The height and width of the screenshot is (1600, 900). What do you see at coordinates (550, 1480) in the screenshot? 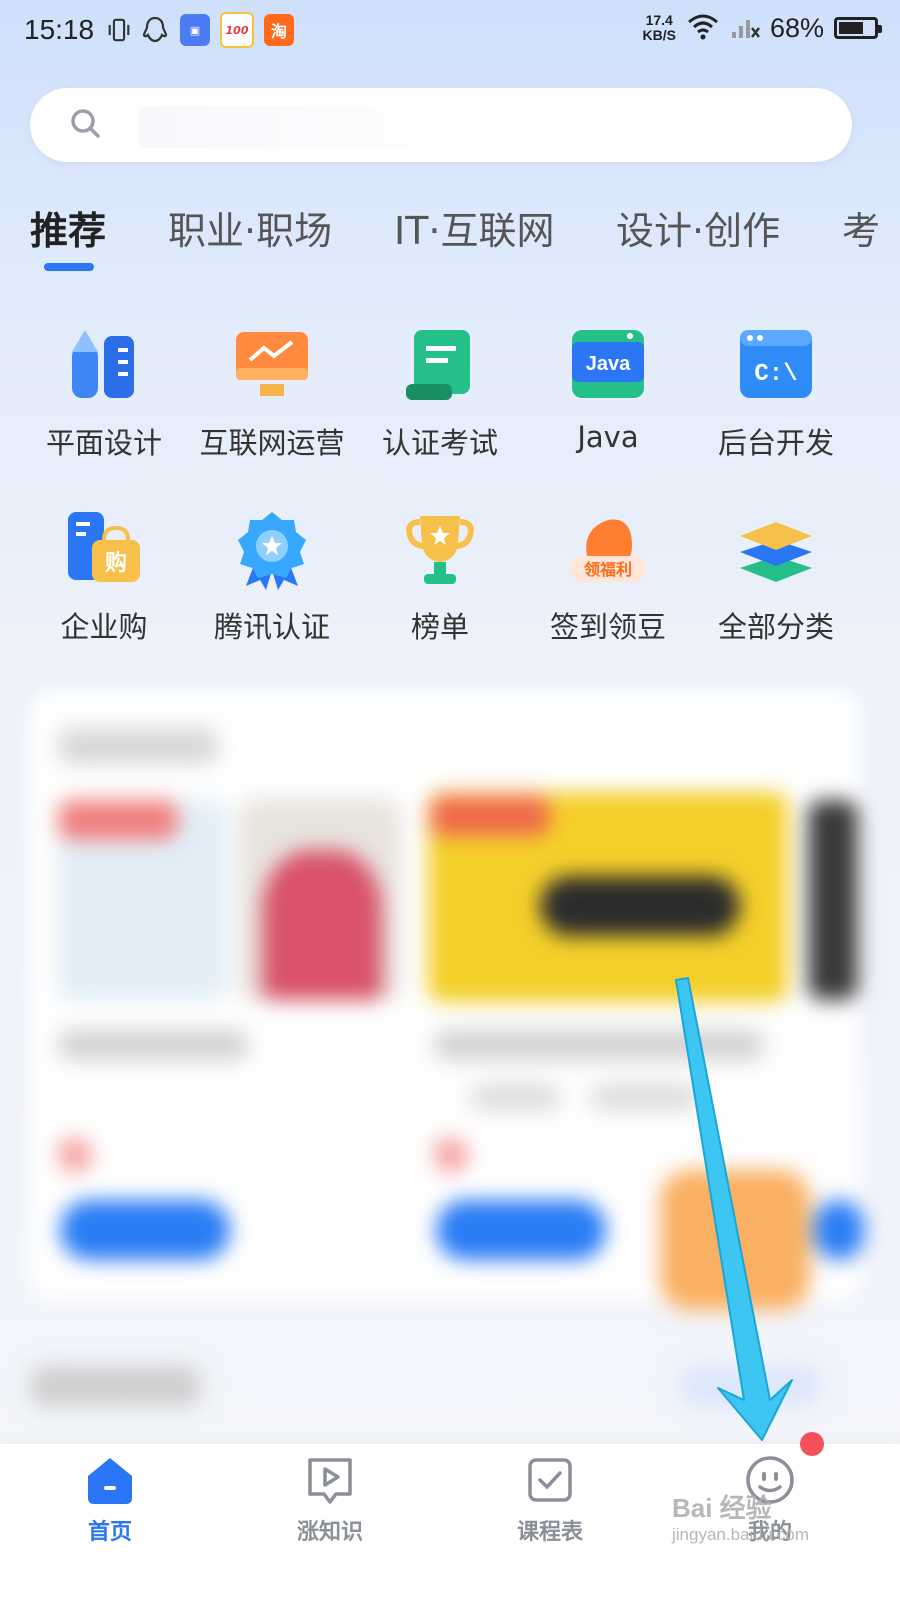
I see `checklist-icon` at bounding box center [550, 1480].